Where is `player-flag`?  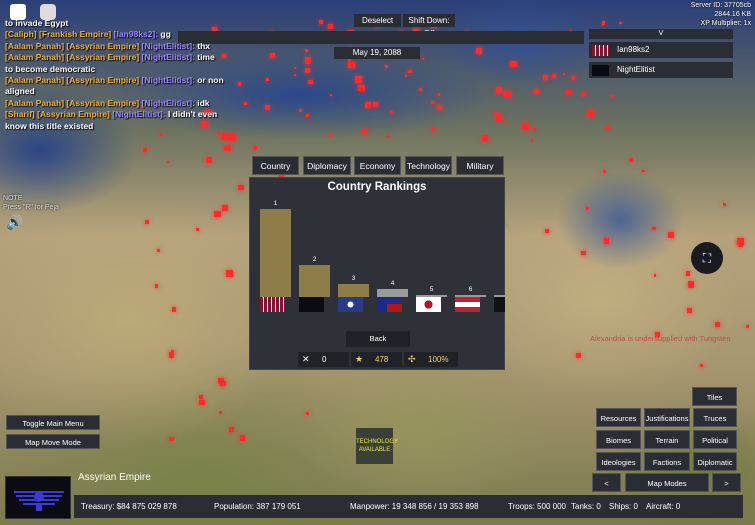
player-flag is located at coordinates (600, 50).